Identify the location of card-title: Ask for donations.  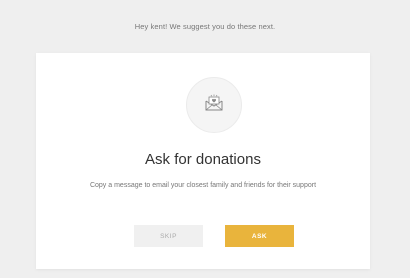
(203, 159).